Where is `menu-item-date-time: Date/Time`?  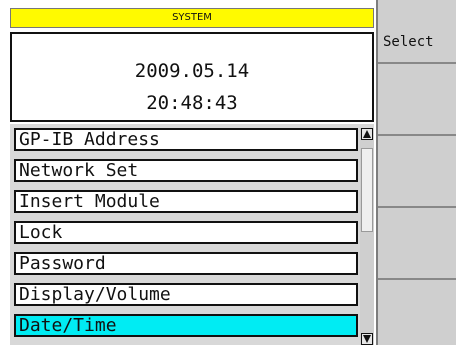
menu-item-date-time: Date/Time is located at coordinates (186, 325).